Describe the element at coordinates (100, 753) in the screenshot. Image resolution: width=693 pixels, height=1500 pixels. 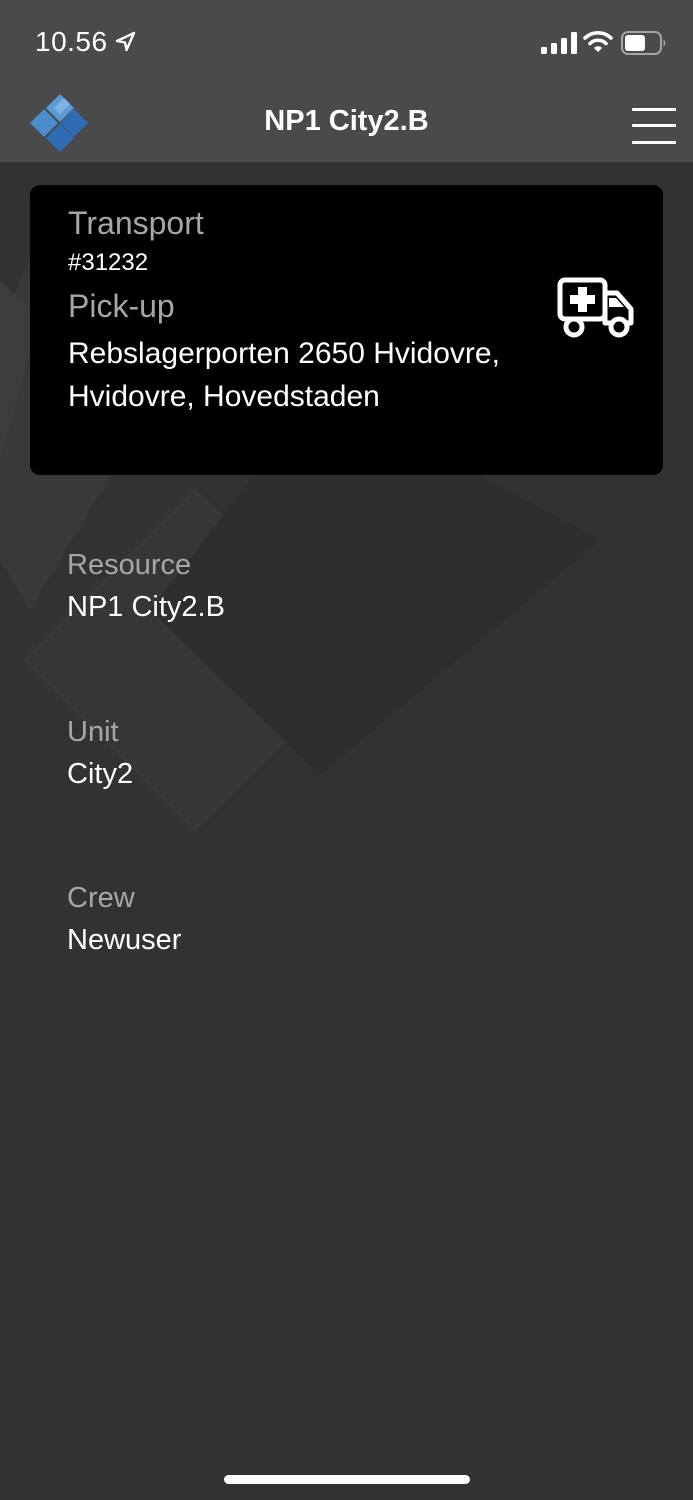
I see `unit-group: Unit City2` at that location.